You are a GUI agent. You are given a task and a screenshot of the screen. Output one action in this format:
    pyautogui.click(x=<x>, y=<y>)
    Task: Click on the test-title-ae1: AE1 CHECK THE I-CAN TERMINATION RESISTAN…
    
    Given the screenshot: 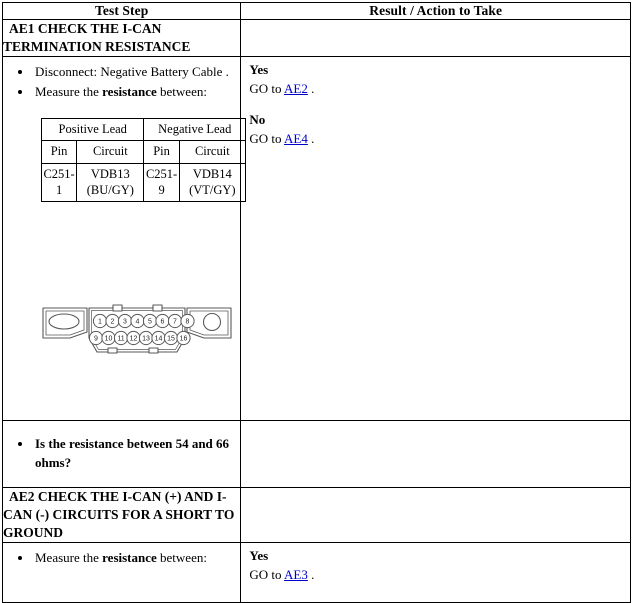 What is the action you would take?
    pyautogui.click(x=121, y=38)
    